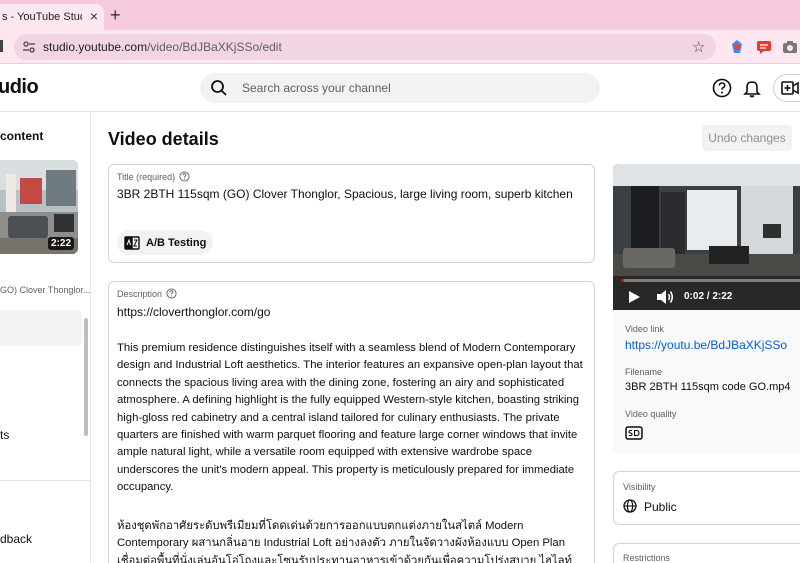 This screenshot has width=800, height=563. Describe the element at coordinates (706, 345) in the screenshot. I see `video-link: https://youtu.be/BdJBaXKjSSo` at that location.